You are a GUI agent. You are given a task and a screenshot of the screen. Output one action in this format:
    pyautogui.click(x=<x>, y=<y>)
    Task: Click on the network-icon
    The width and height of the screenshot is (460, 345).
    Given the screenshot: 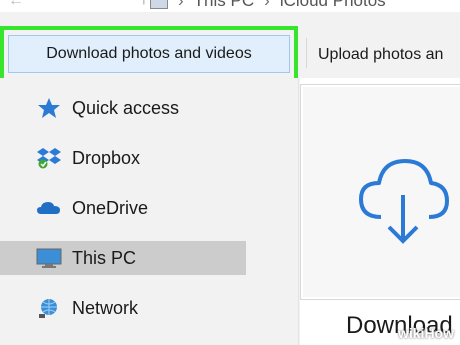 What is the action you would take?
    pyautogui.click(x=48, y=308)
    